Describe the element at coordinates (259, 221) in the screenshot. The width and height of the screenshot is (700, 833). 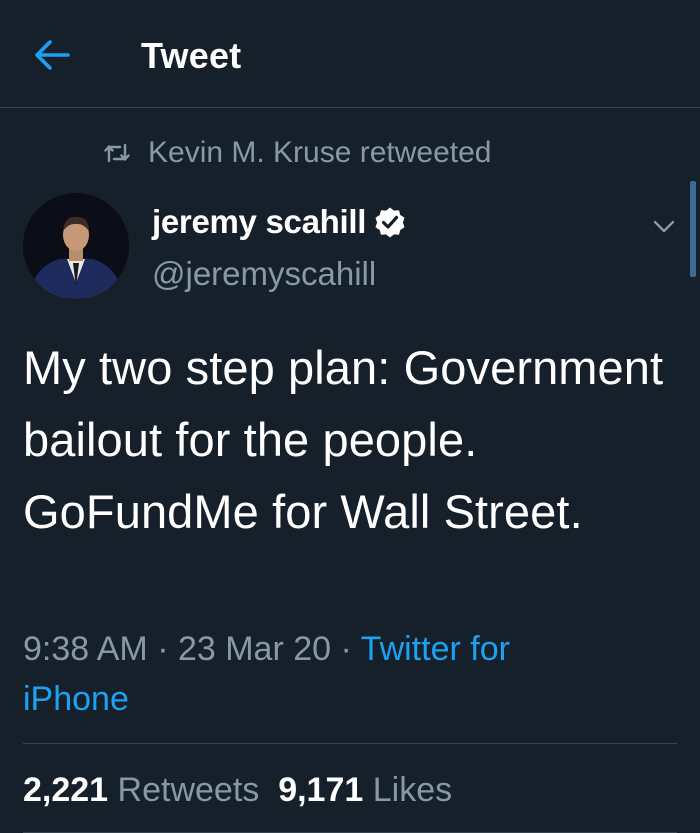
I see `author-display-name: jeremy scahill` at that location.